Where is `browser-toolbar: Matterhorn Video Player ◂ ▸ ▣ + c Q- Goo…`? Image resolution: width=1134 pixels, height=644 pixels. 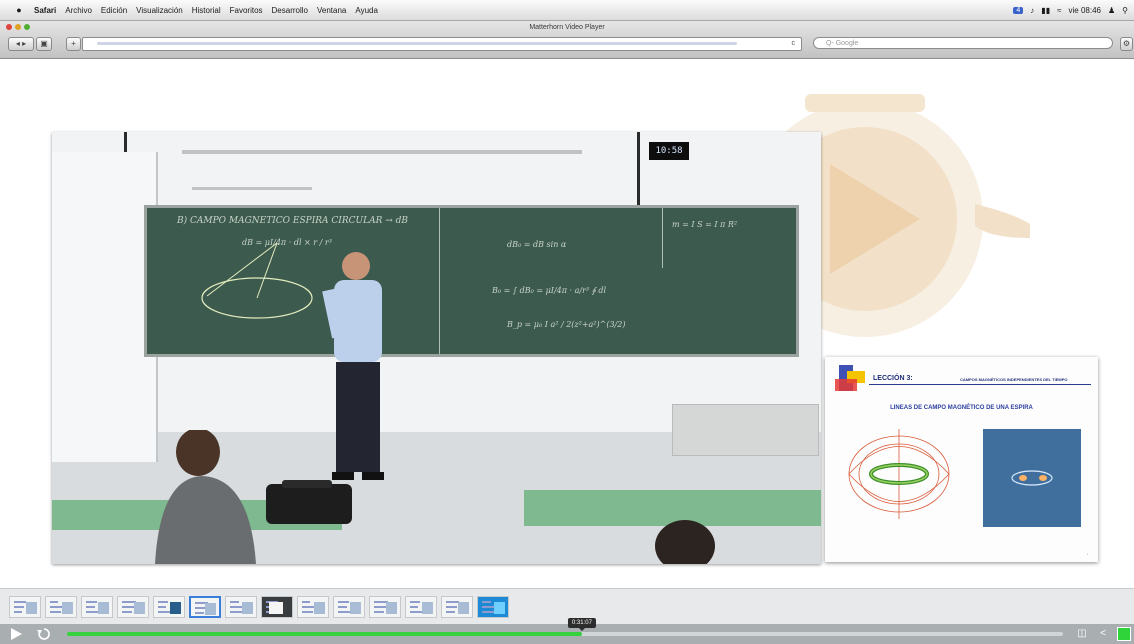 browser-toolbar: Matterhorn Video Player ◂ ▸ ▣ + c Q- Goo… is located at coordinates (567, 40).